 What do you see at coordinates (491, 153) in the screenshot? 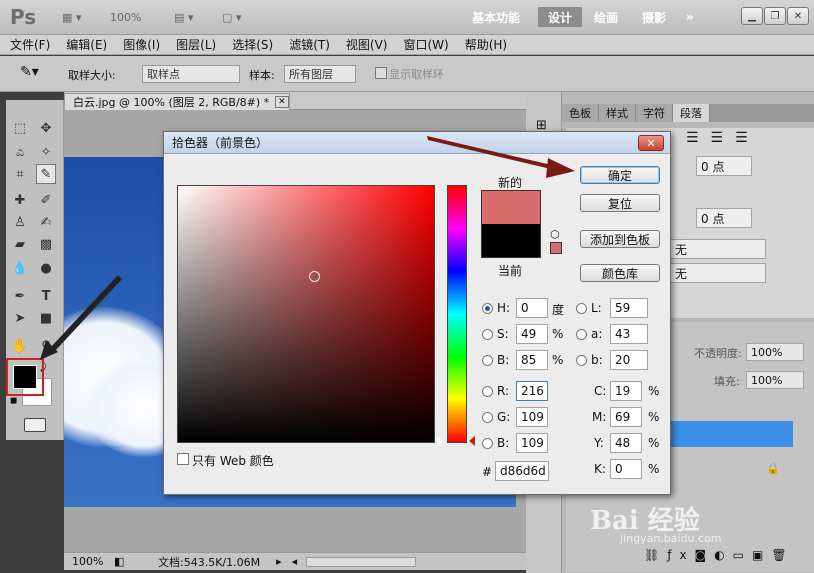
I see `arrow-to-ok-icon` at bounding box center [491, 153].